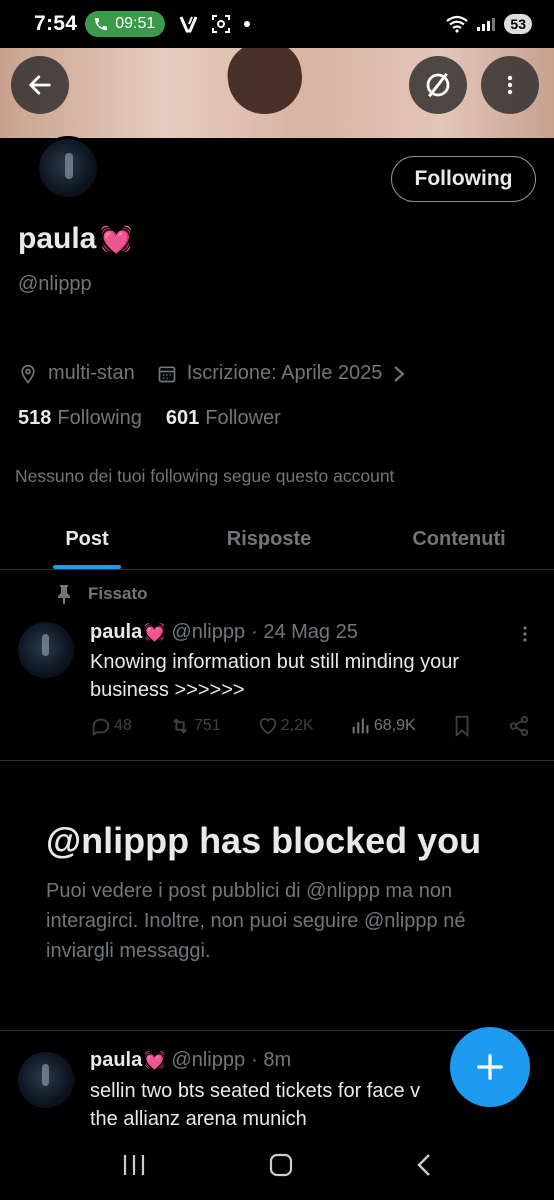 The width and height of the screenshot is (554, 1200). What do you see at coordinates (459, 539) in the screenshot?
I see `tab-contenuti: Contenuti` at bounding box center [459, 539].